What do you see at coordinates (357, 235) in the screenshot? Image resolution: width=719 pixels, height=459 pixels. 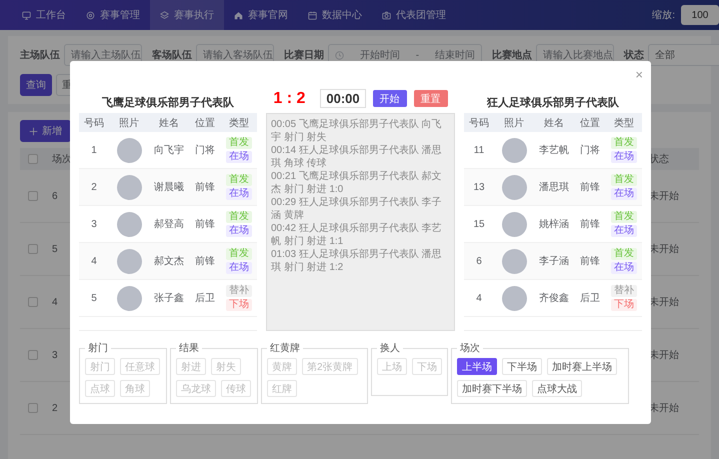 I see `log-entry: 00:42 狂人足球俱乐部男子代表队 李艺帆 射门 射进 1:1` at bounding box center [357, 235].